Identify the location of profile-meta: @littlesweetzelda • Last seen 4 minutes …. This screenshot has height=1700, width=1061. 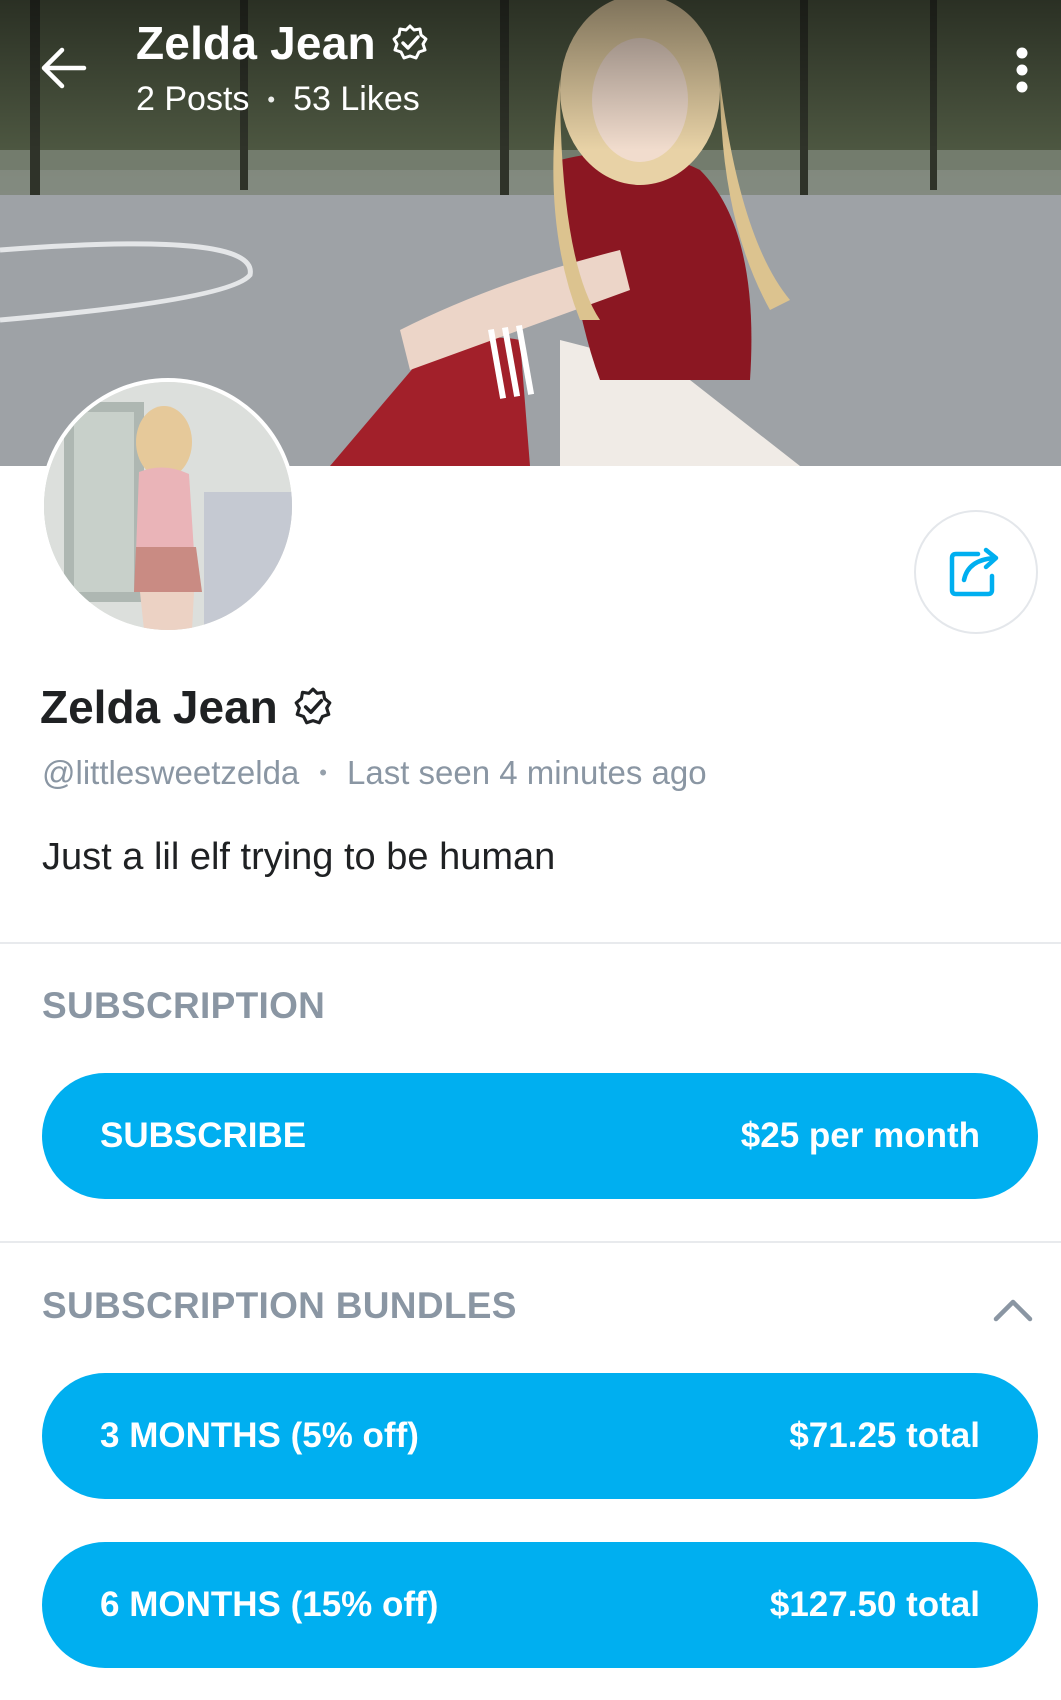
(374, 773).